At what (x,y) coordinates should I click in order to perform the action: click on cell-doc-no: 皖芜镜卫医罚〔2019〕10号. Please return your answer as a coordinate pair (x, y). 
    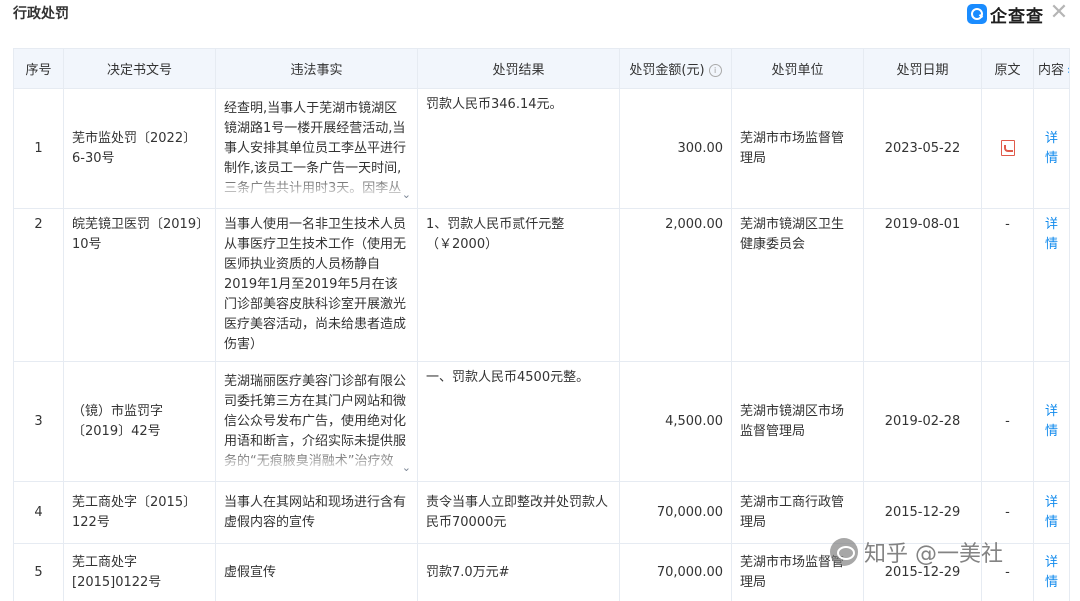
    Looking at the image, I should click on (139, 285).